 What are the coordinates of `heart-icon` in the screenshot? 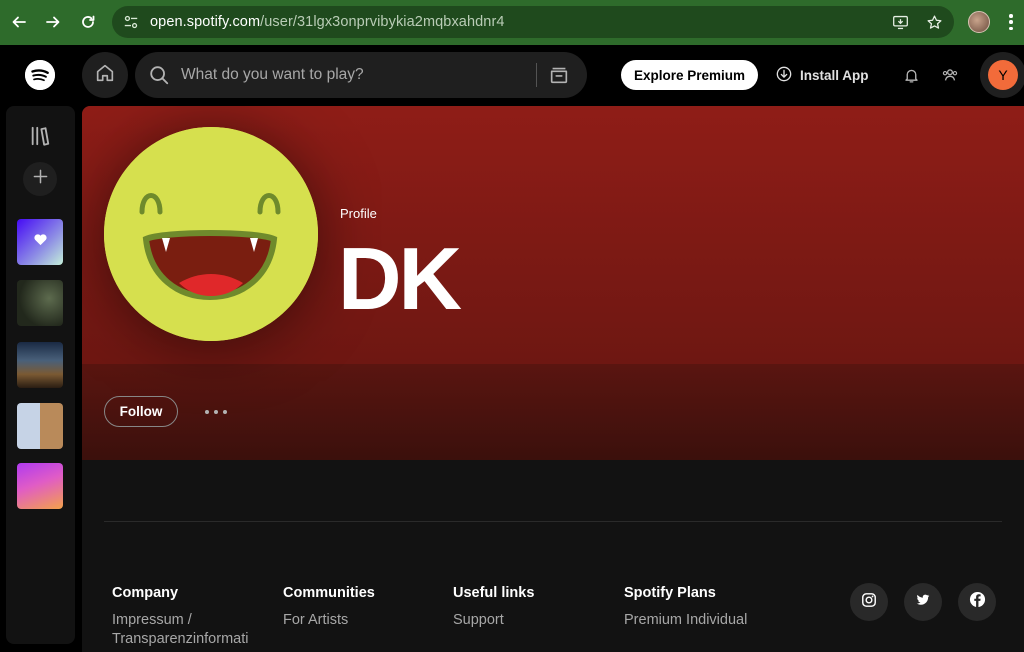 It's located at (40, 242).